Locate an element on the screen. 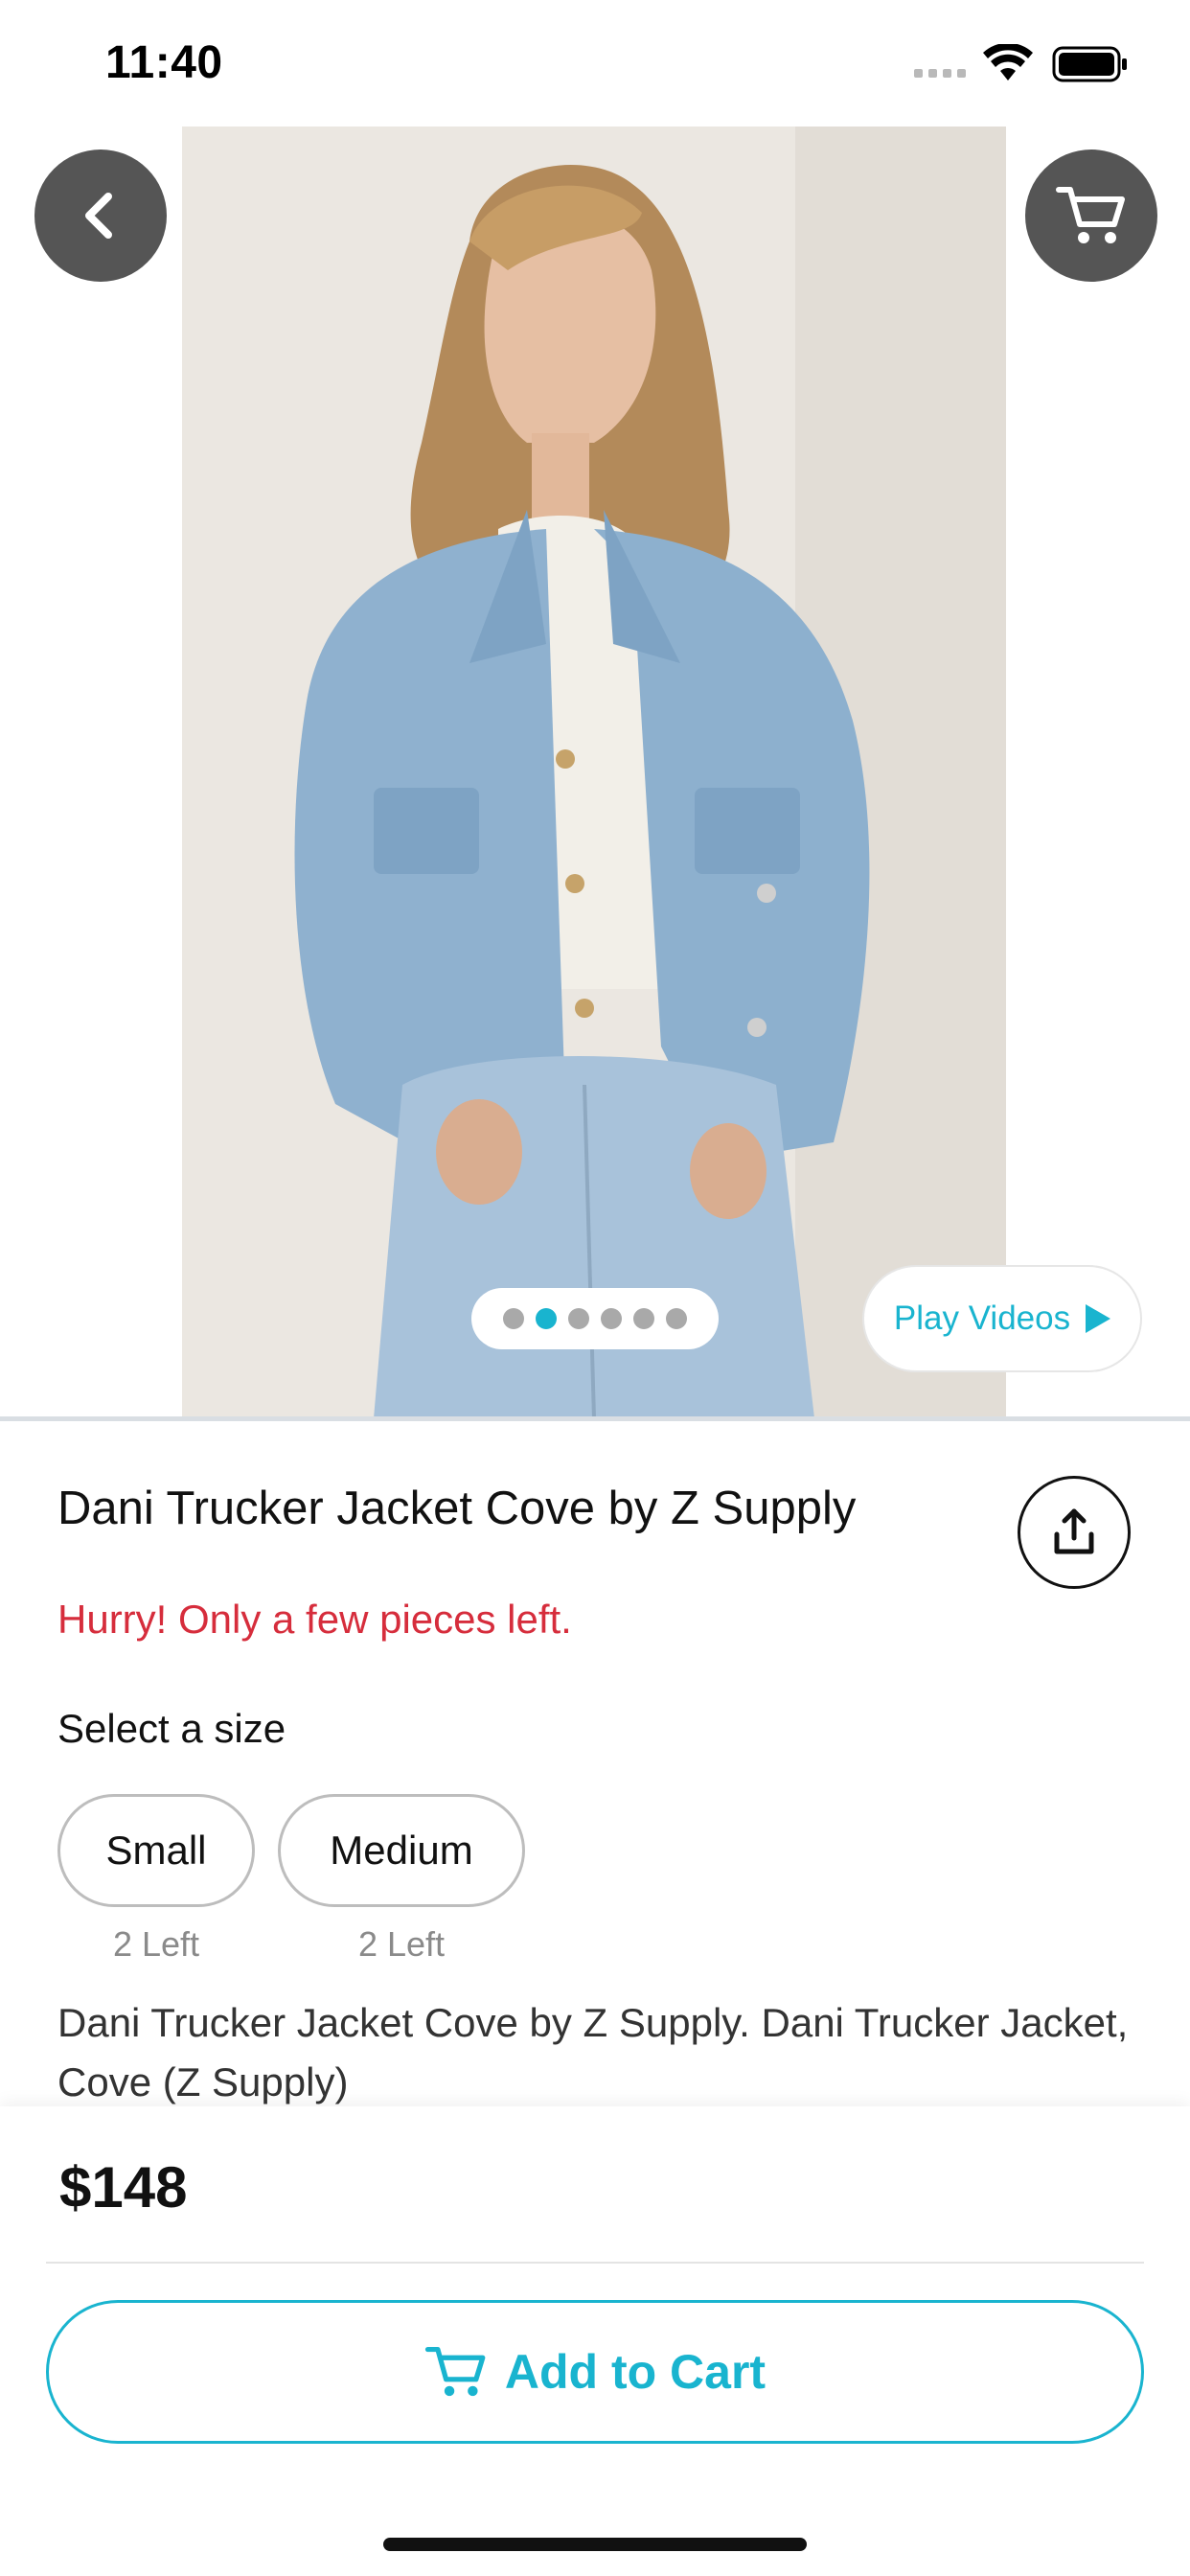 The height and width of the screenshot is (2576, 1190). play-videos-button: Play Videos is located at coordinates (1002, 1318).